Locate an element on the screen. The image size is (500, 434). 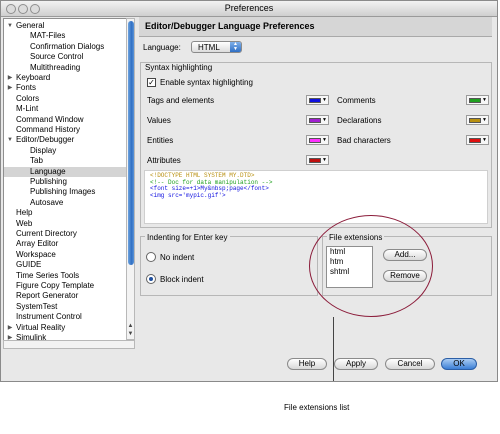
help-button: Help is located at coordinates (307, 364).